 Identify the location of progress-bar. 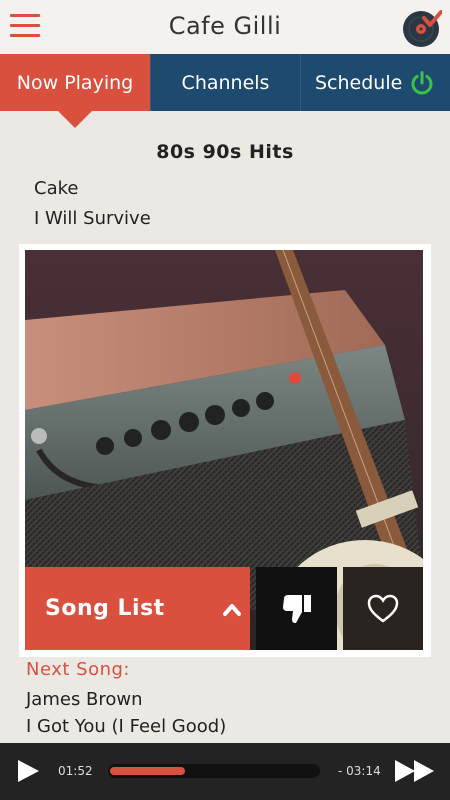
(214, 771).